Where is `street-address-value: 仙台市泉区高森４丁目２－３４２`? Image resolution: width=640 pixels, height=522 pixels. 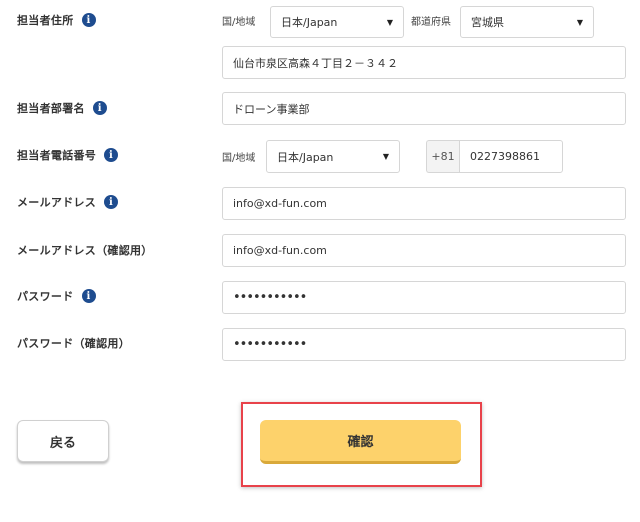
street-address-value: 仙台市泉区高森４丁目２－３４２ is located at coordinates (315, 63).